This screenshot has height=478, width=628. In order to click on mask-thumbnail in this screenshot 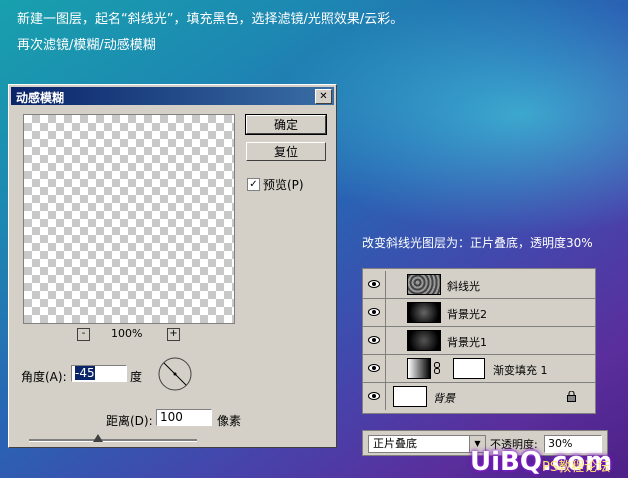, I will do `click(469, 368)`.